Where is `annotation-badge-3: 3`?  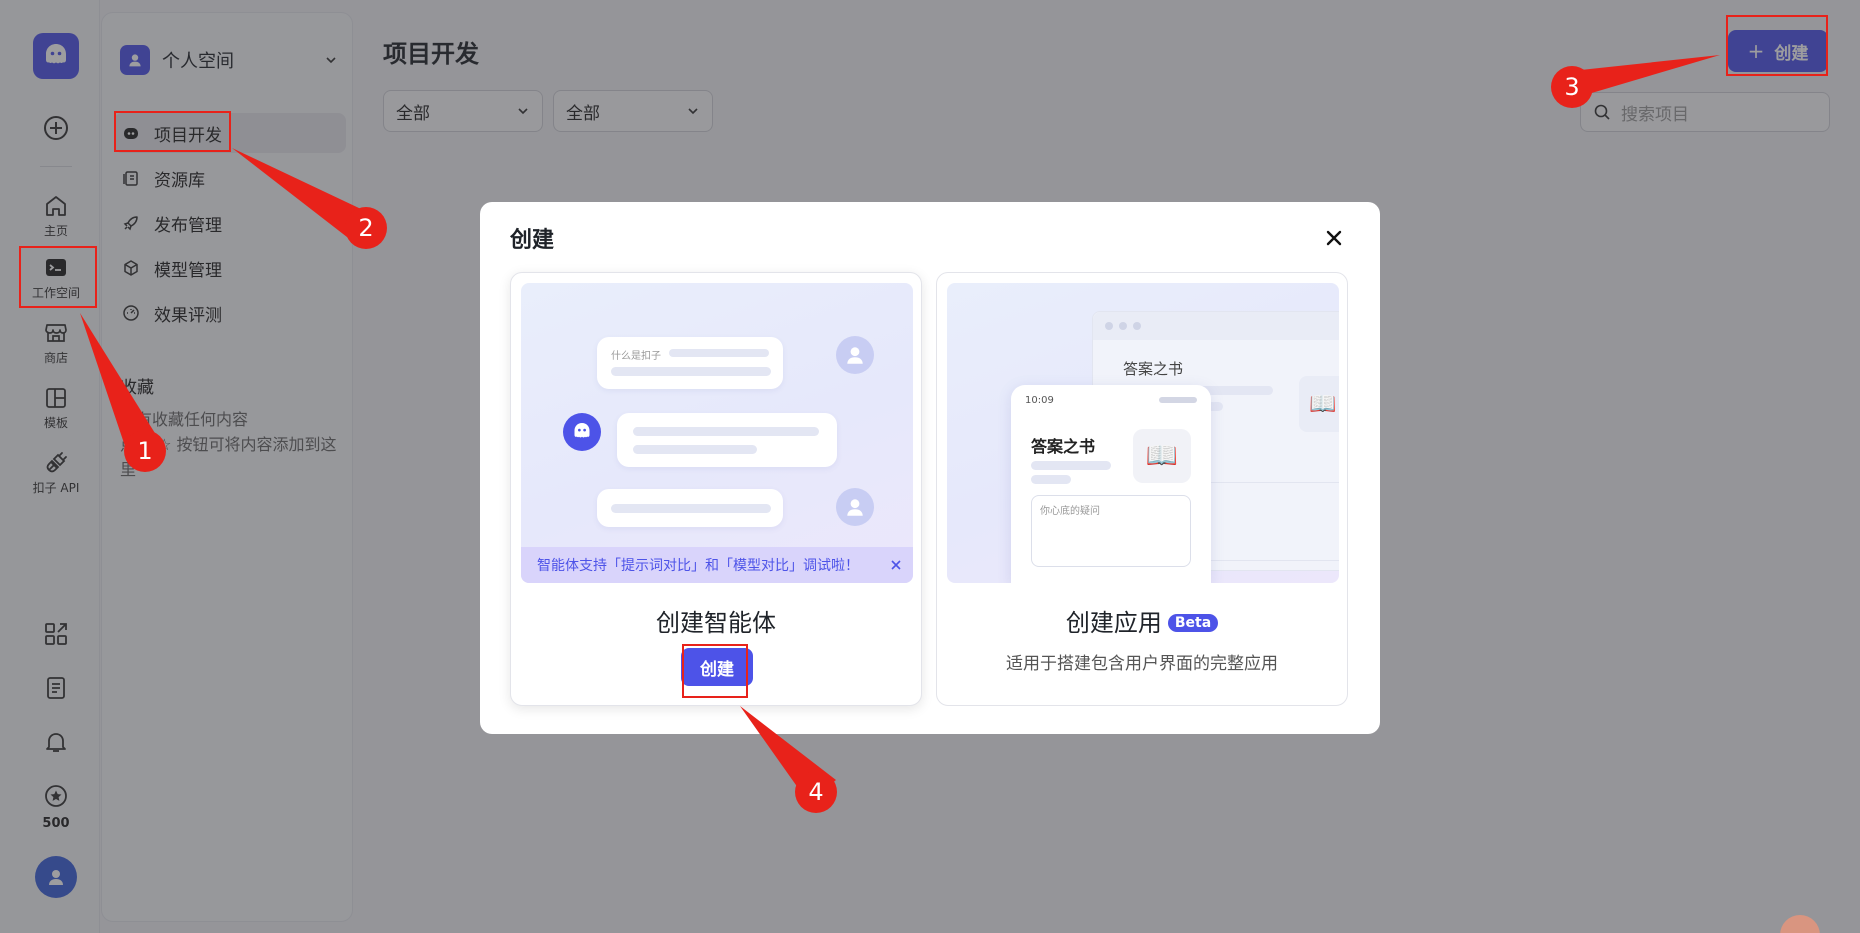 annotation-badge-3: 3 is located at coordinates (1572, 87).